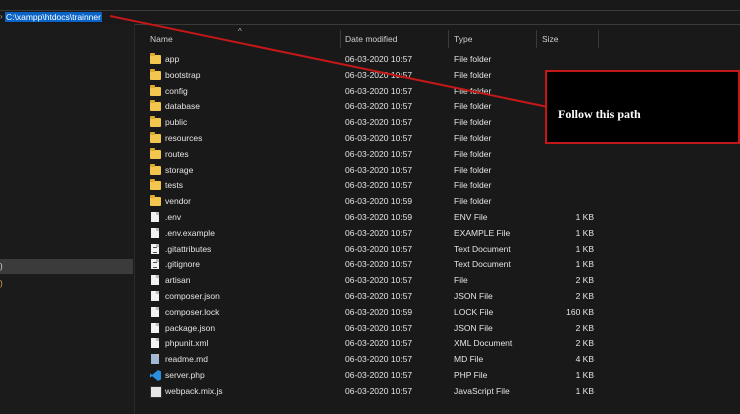  What do you see at coordinates (186, 359) in the screenshot?
I see `file-name: readme.md` at bounding box center [186, 359].